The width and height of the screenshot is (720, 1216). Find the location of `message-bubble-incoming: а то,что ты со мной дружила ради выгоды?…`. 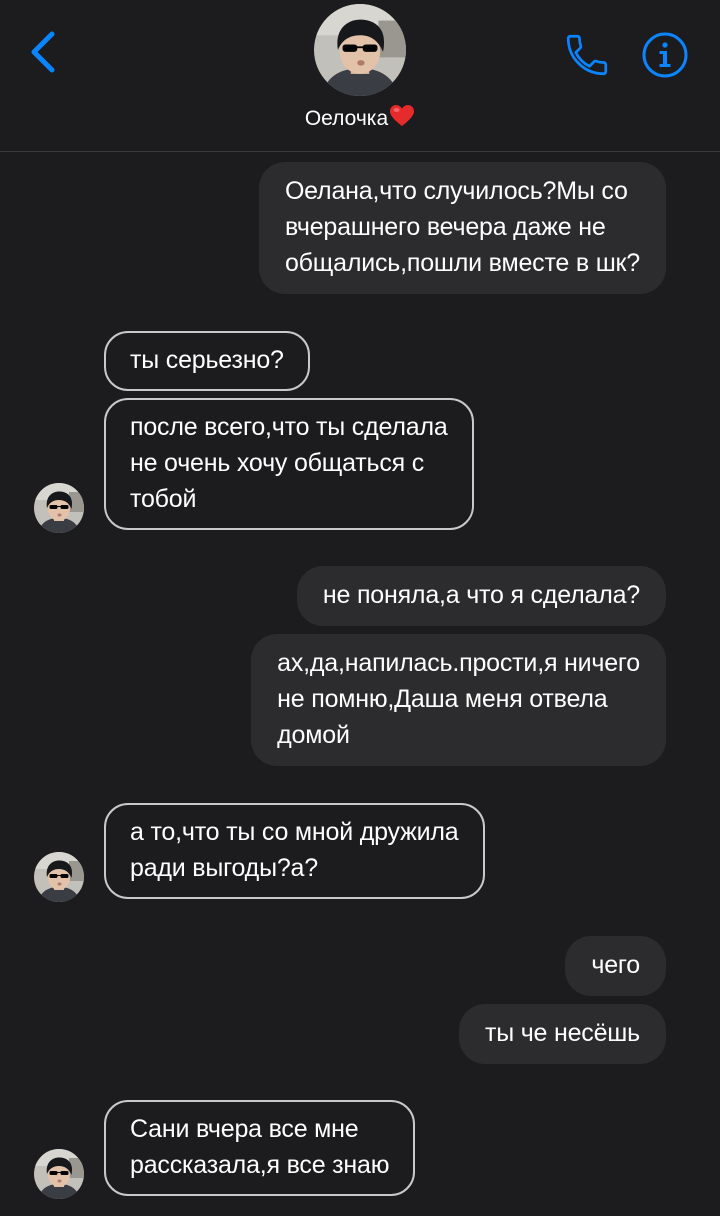

message-bubble-incoming: а то,что ты со мной дружила ради выгоды?… is located at coordinates (294, 851).